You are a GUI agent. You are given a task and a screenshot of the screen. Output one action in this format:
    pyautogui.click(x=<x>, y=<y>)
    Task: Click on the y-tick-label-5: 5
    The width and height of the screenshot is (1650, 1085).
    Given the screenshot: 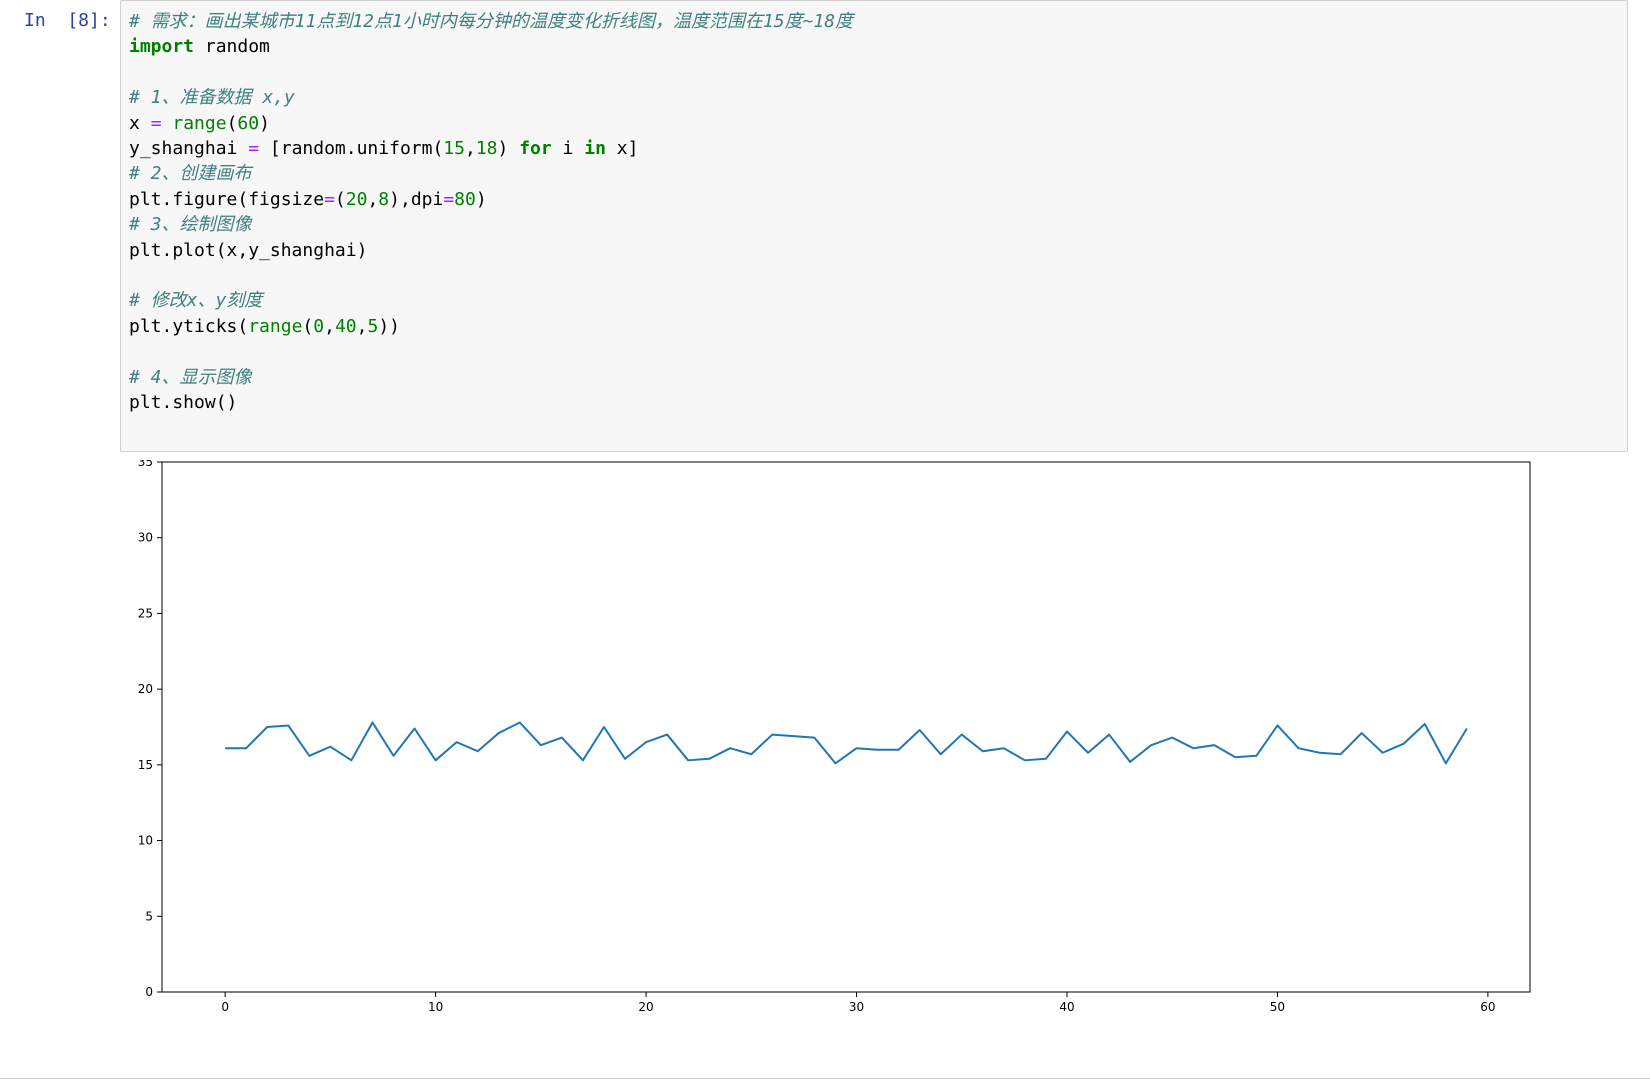 What is the action you would take?
    pyautogui.click(x=149, y=916)
    